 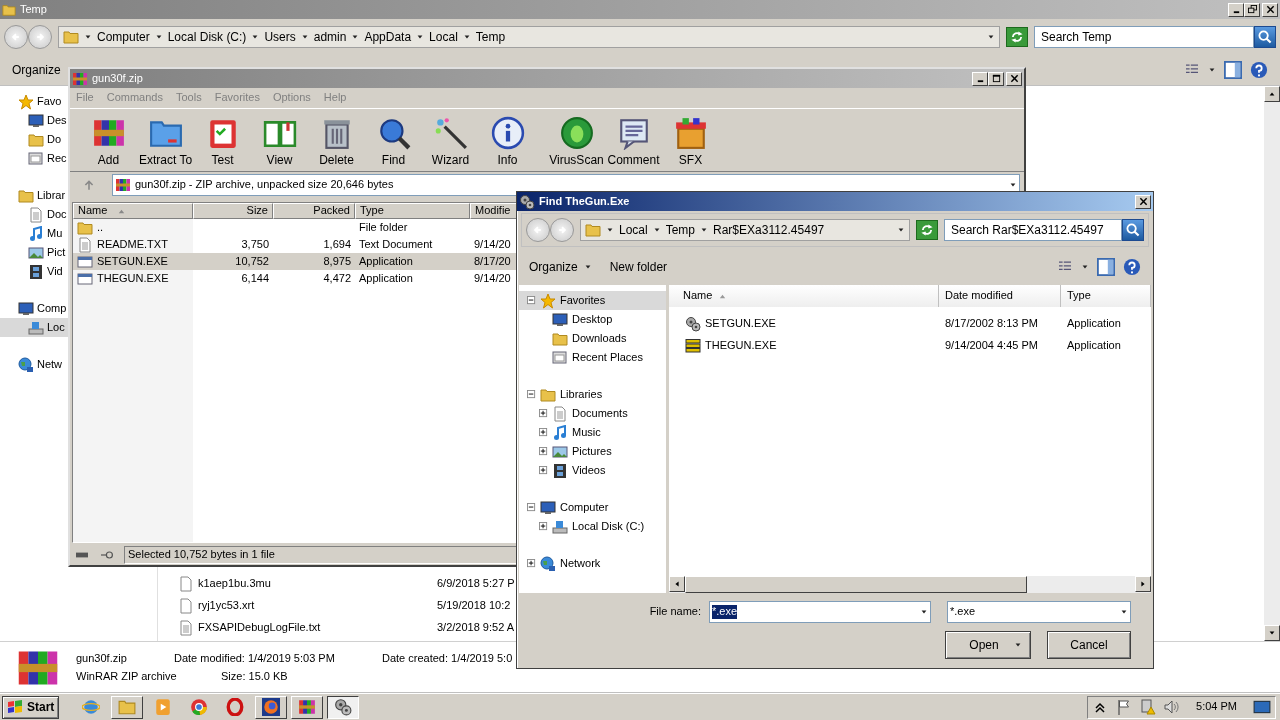 I want to click on tree-item: Libraries, so click(x=592, y=394).